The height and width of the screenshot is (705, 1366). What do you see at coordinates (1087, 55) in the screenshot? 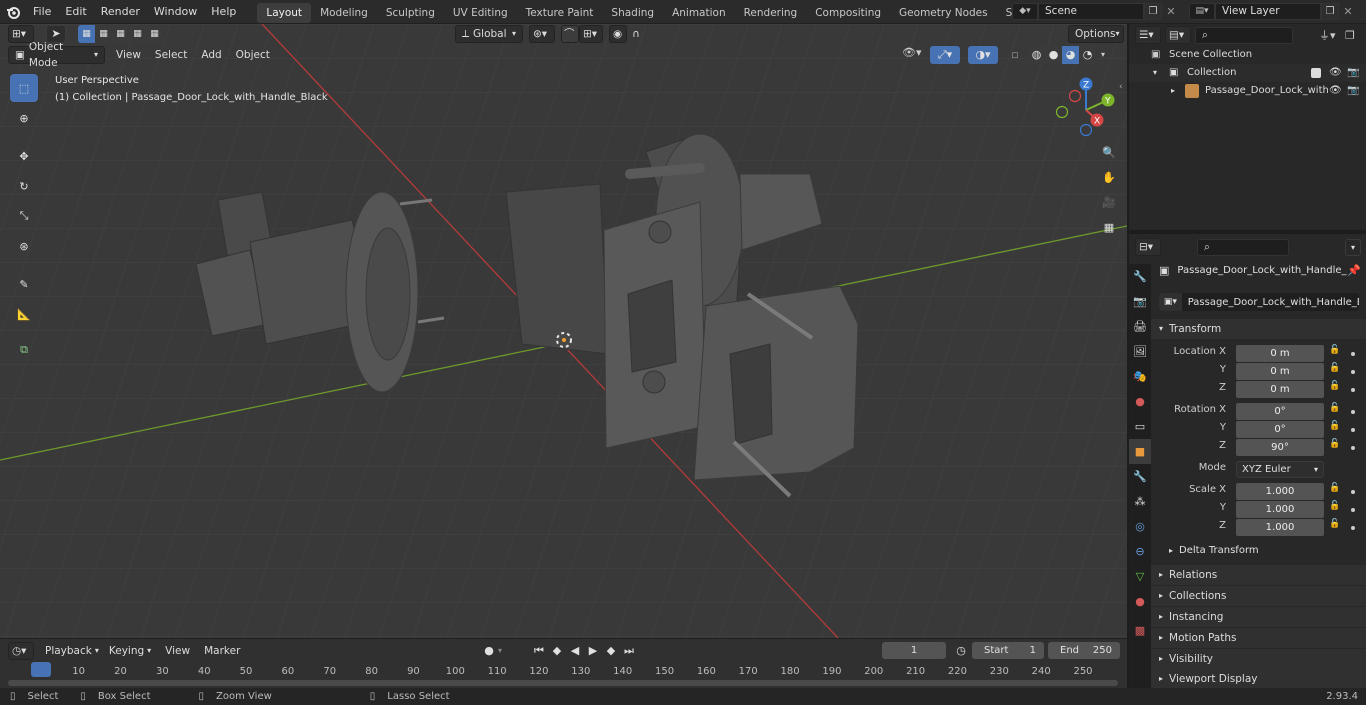
I see `rendered-shading-icon: ◔` at bounding box center [1087, 55].